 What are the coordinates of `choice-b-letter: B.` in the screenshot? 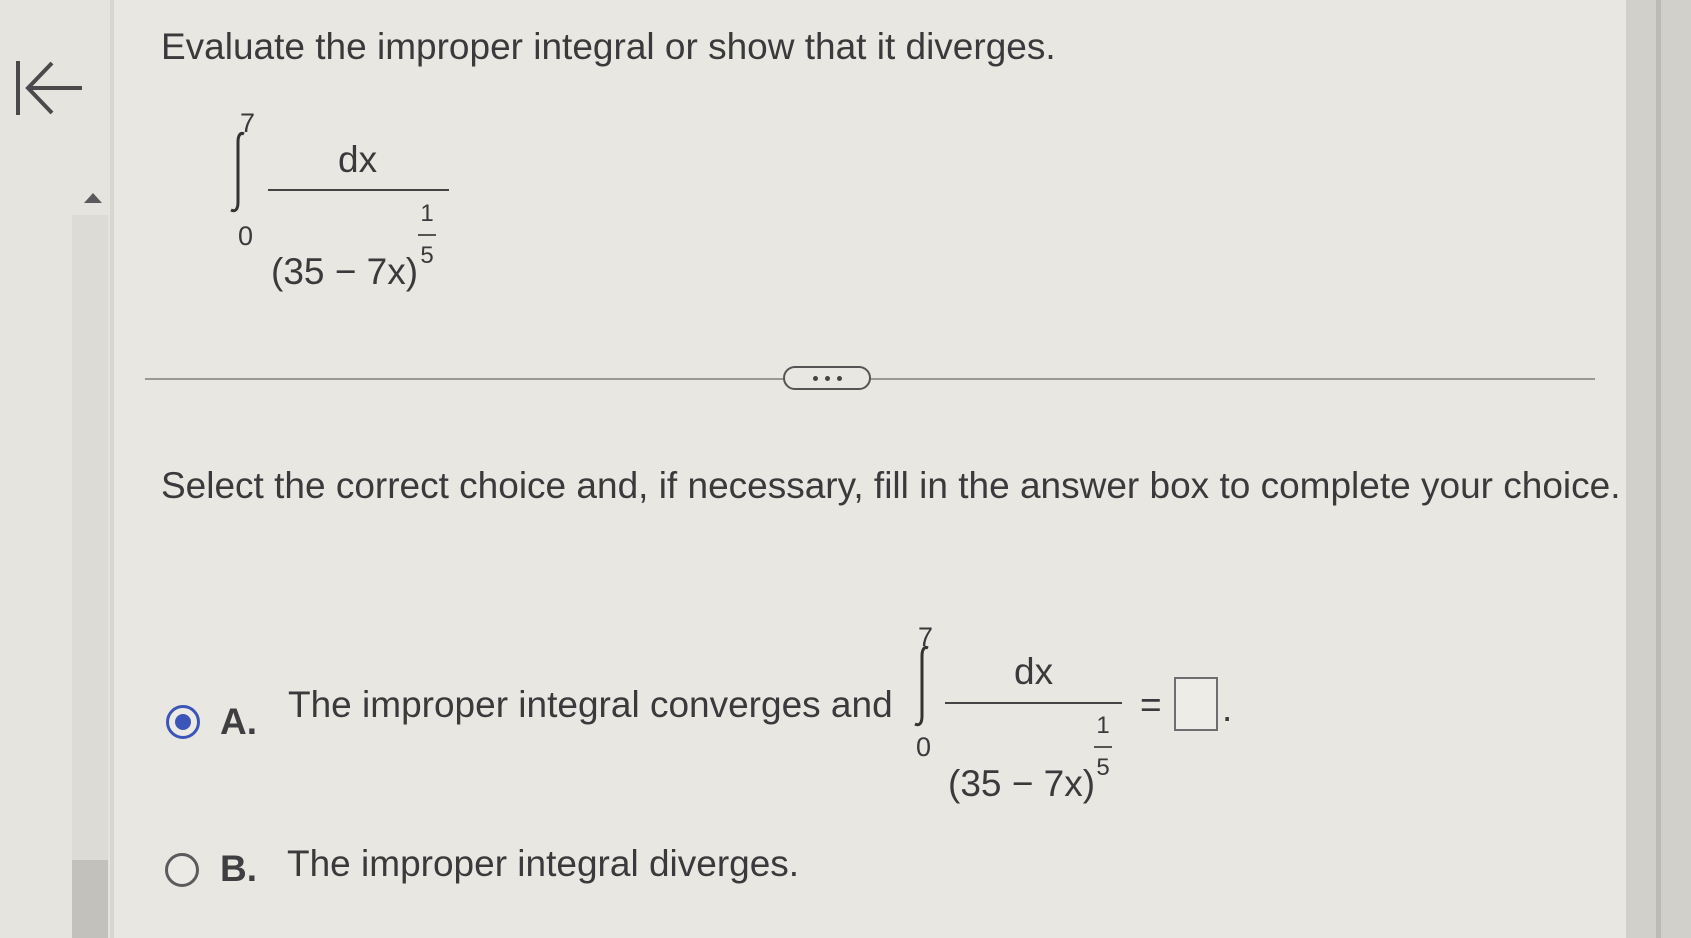 It's located at (238, 869).